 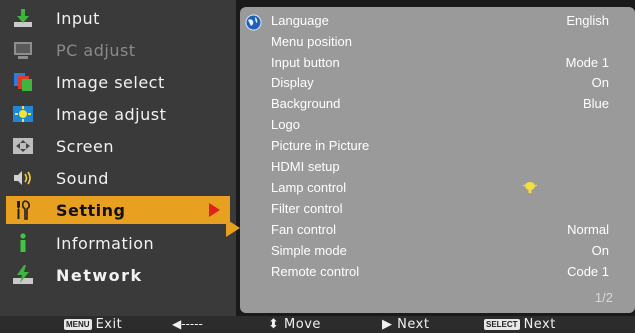 I want to click on menu-item-image-adjust: Image adjust, so click(x=116, y=114).